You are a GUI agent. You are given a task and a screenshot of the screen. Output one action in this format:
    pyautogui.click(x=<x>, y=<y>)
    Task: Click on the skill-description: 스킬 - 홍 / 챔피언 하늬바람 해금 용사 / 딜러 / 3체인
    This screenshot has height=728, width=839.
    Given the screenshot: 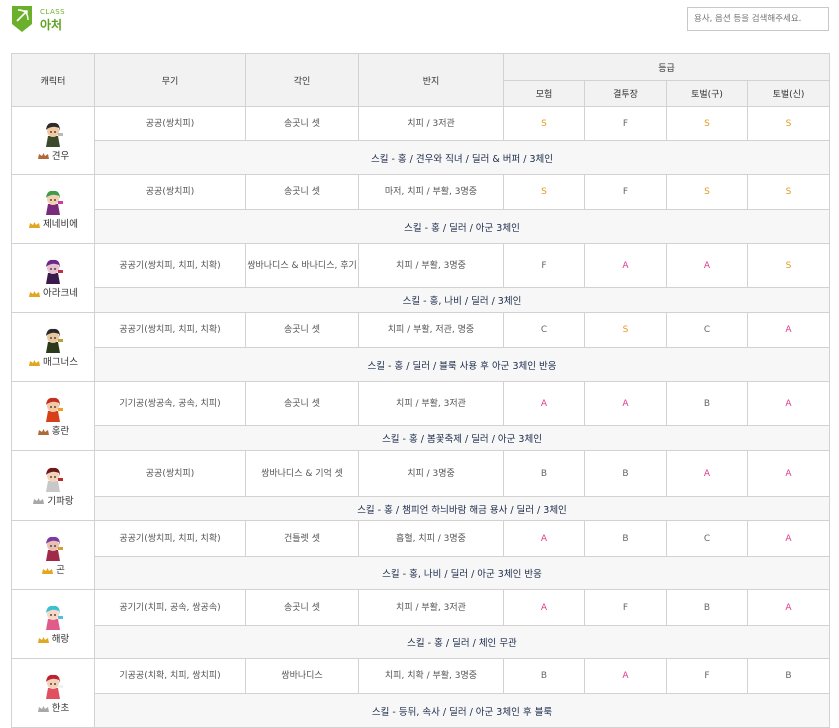 What is the action you would take?
    pyautogui.click(x=462, y=508)
    